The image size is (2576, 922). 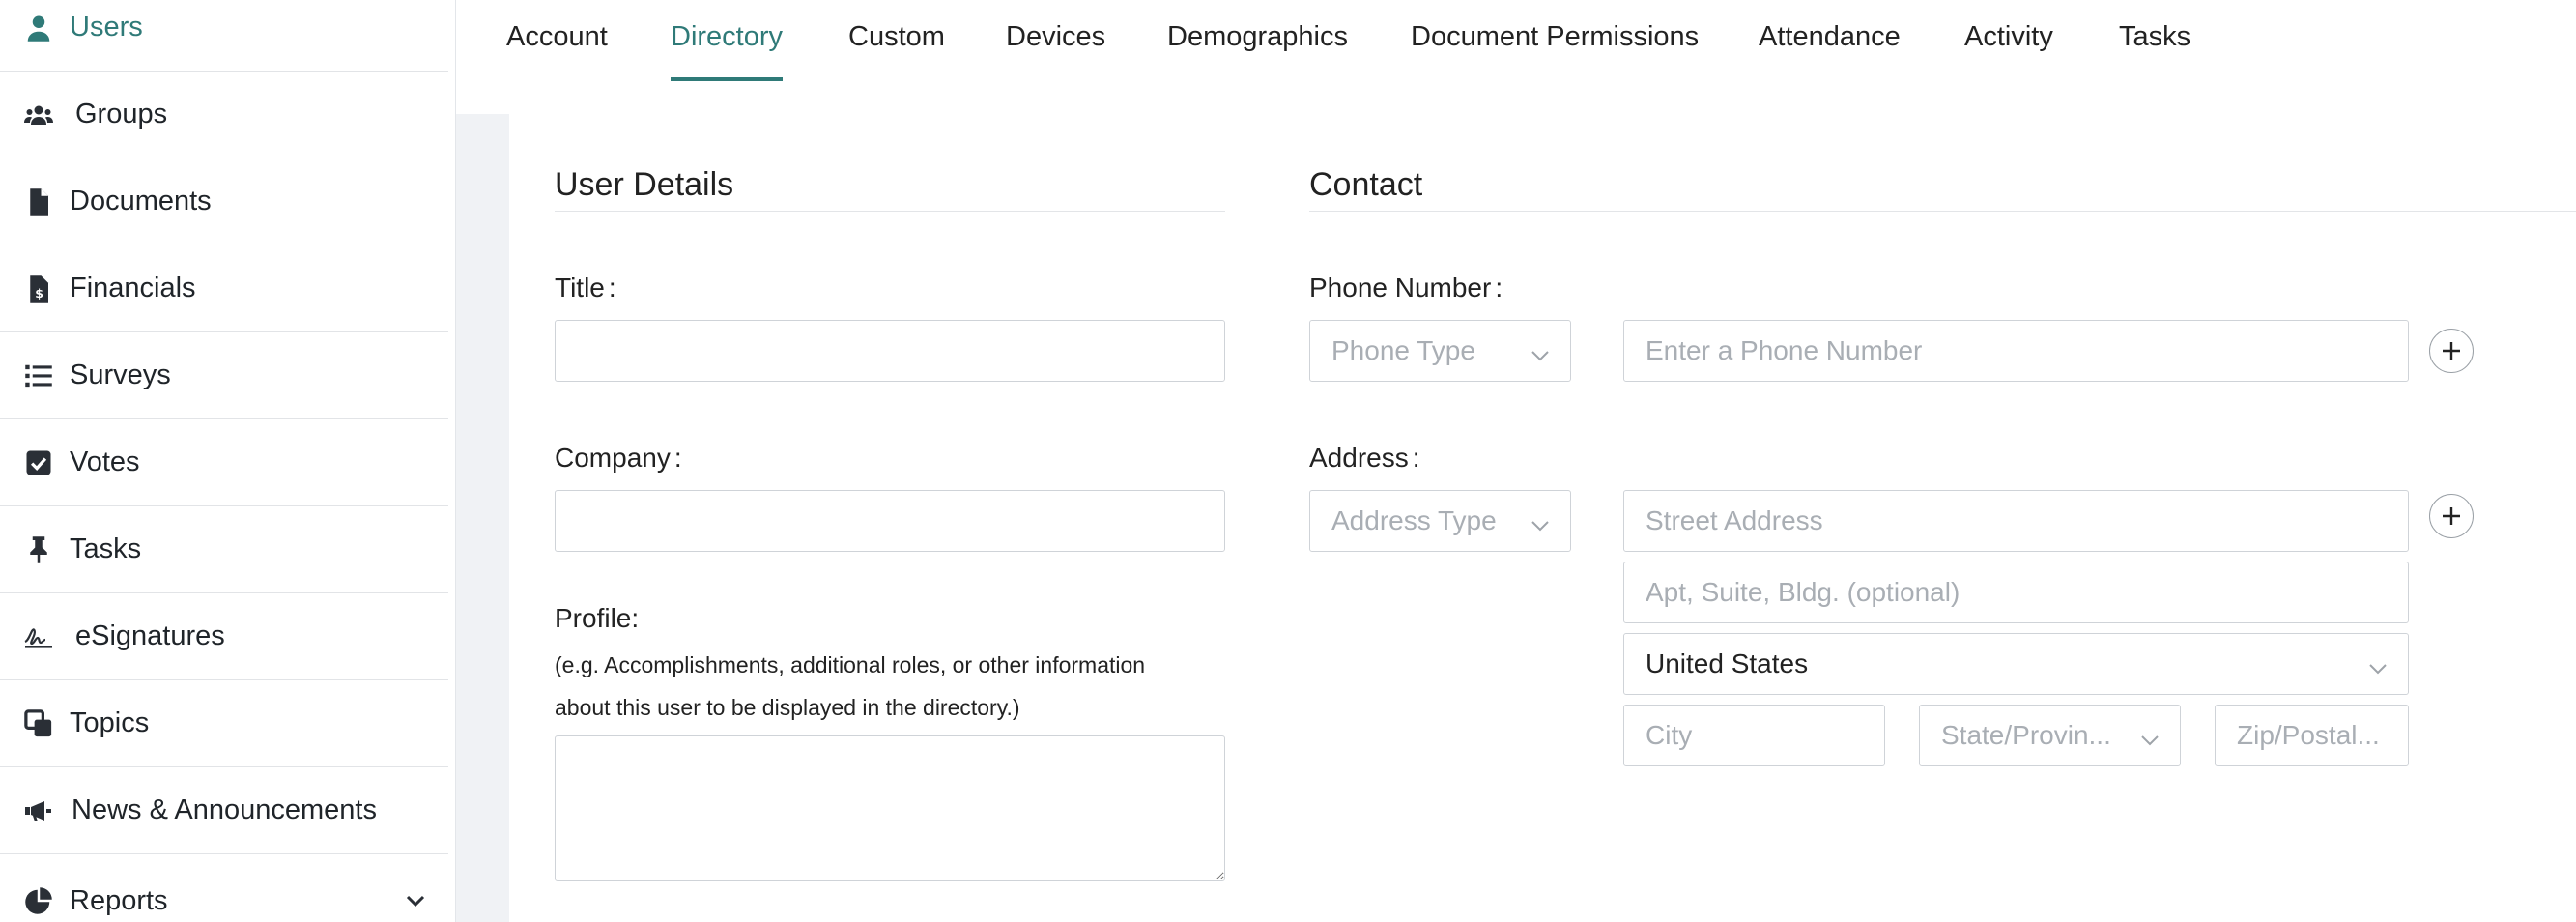 I want to click on sidebar-item-label: Documents, so click(x=141, y=201).